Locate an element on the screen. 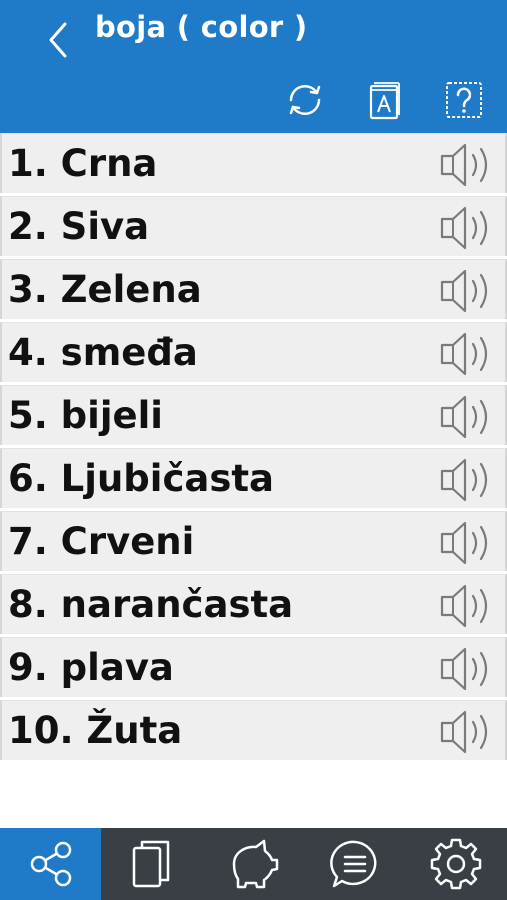 The width and height of the screenshot is (507, 900). chat-icon is located at coordinates (353, 864).